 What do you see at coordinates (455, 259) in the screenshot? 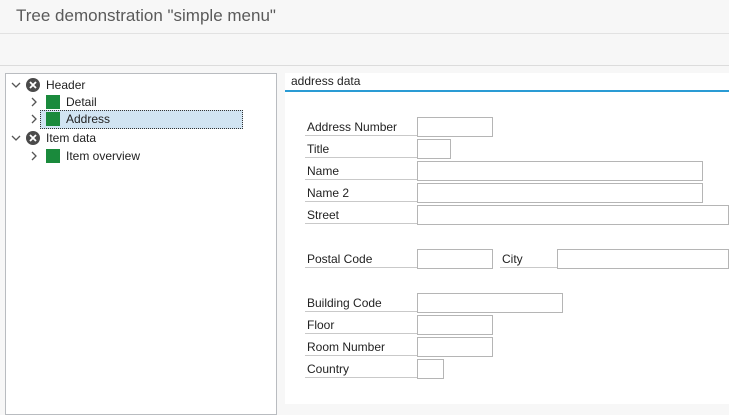
I see `postal-code-input` at bounding box center [455, 259].